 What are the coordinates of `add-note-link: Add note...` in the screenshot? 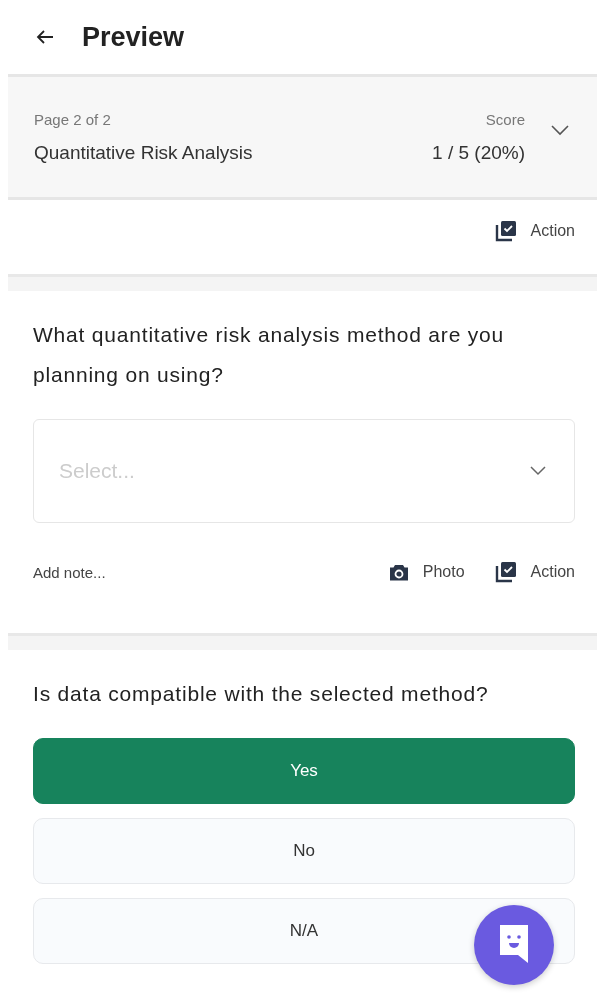 It's located at (196, 572).